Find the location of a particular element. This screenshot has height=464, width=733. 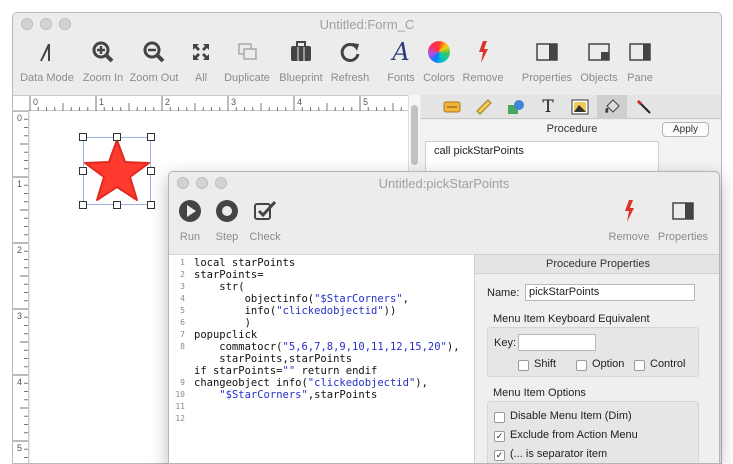

shift-label: Shift is located at coordinates (545, 364).